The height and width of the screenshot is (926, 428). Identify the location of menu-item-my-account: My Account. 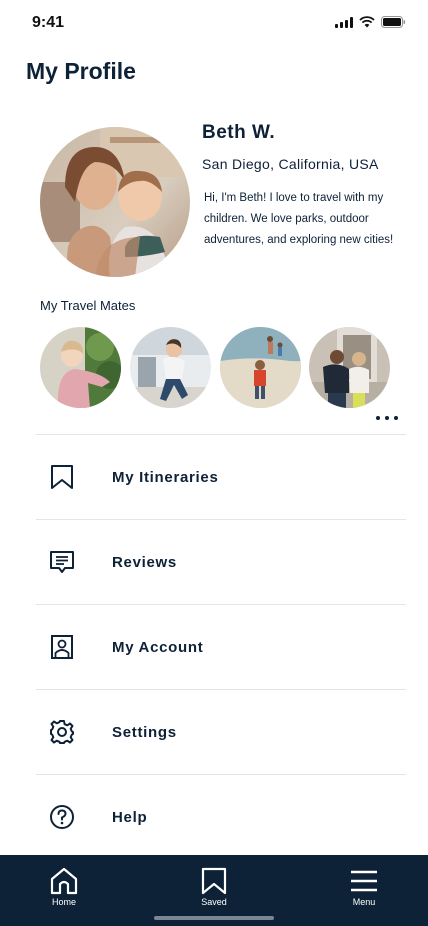
(221, 646).